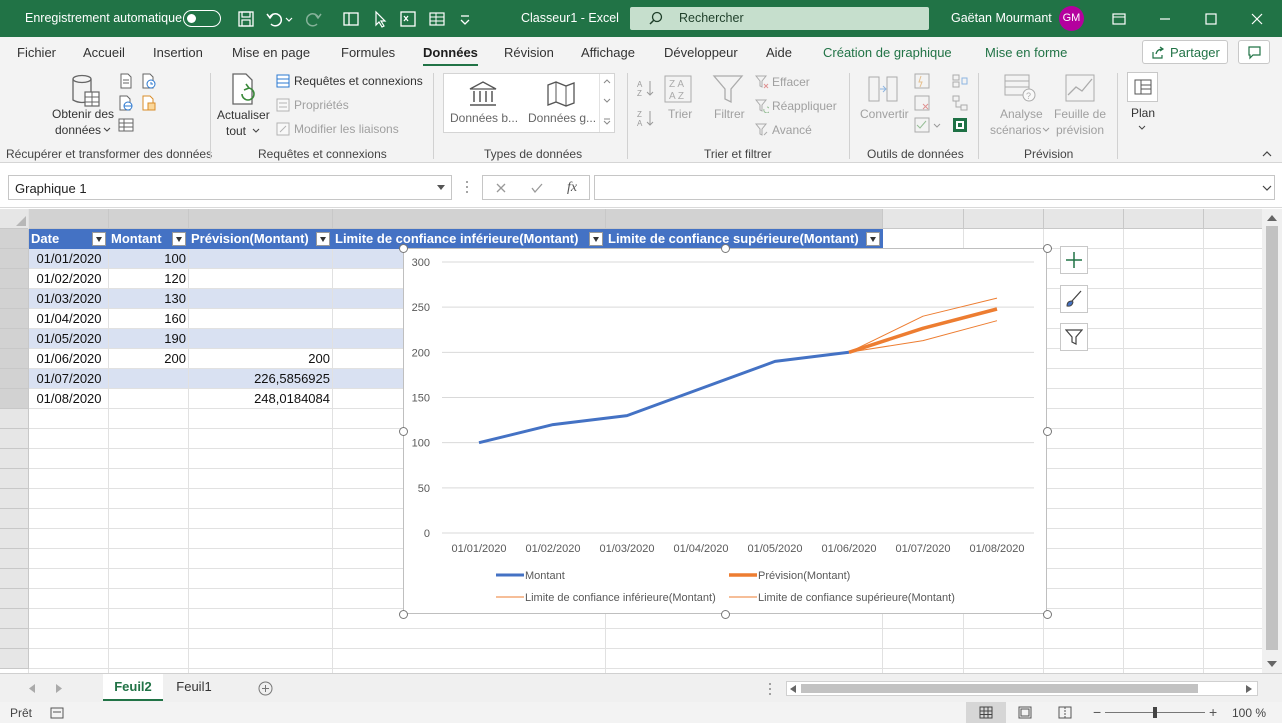 Image resolution: width=1282 pixels, height=723 pixels. Describe the element at coordinates (1025, 712) in the screenshot. I see `page-layout-icon` at that location.